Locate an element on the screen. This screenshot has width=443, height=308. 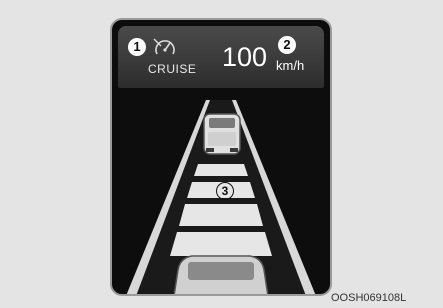
own-vehicle-icon is located at coordinates (221, 274).